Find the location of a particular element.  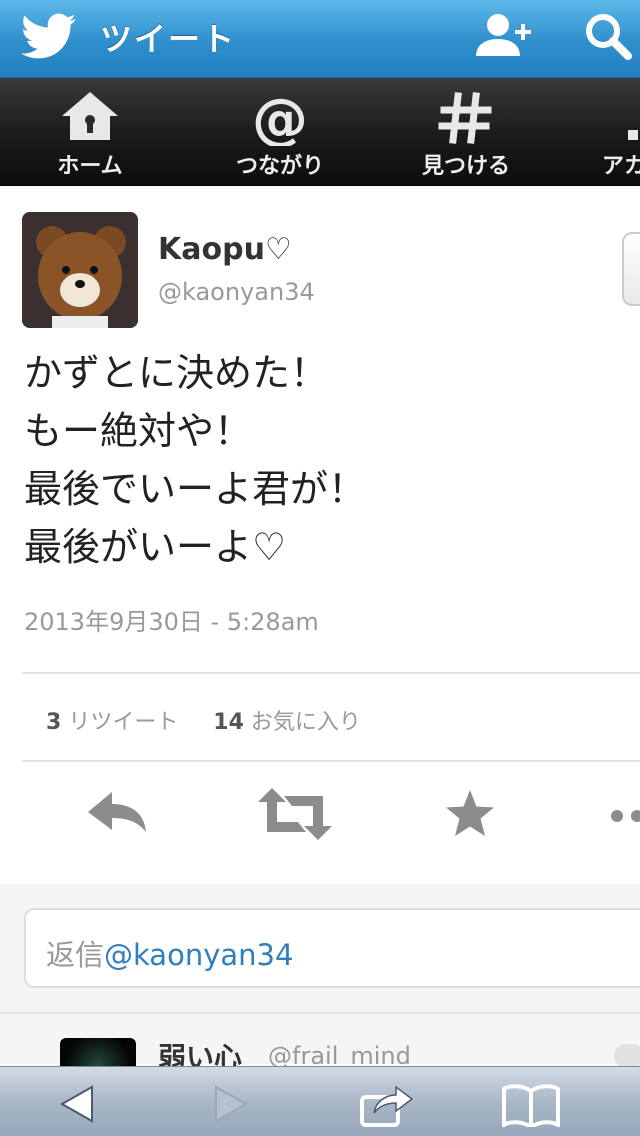

share-icon is located at coordinates (388, 1105).